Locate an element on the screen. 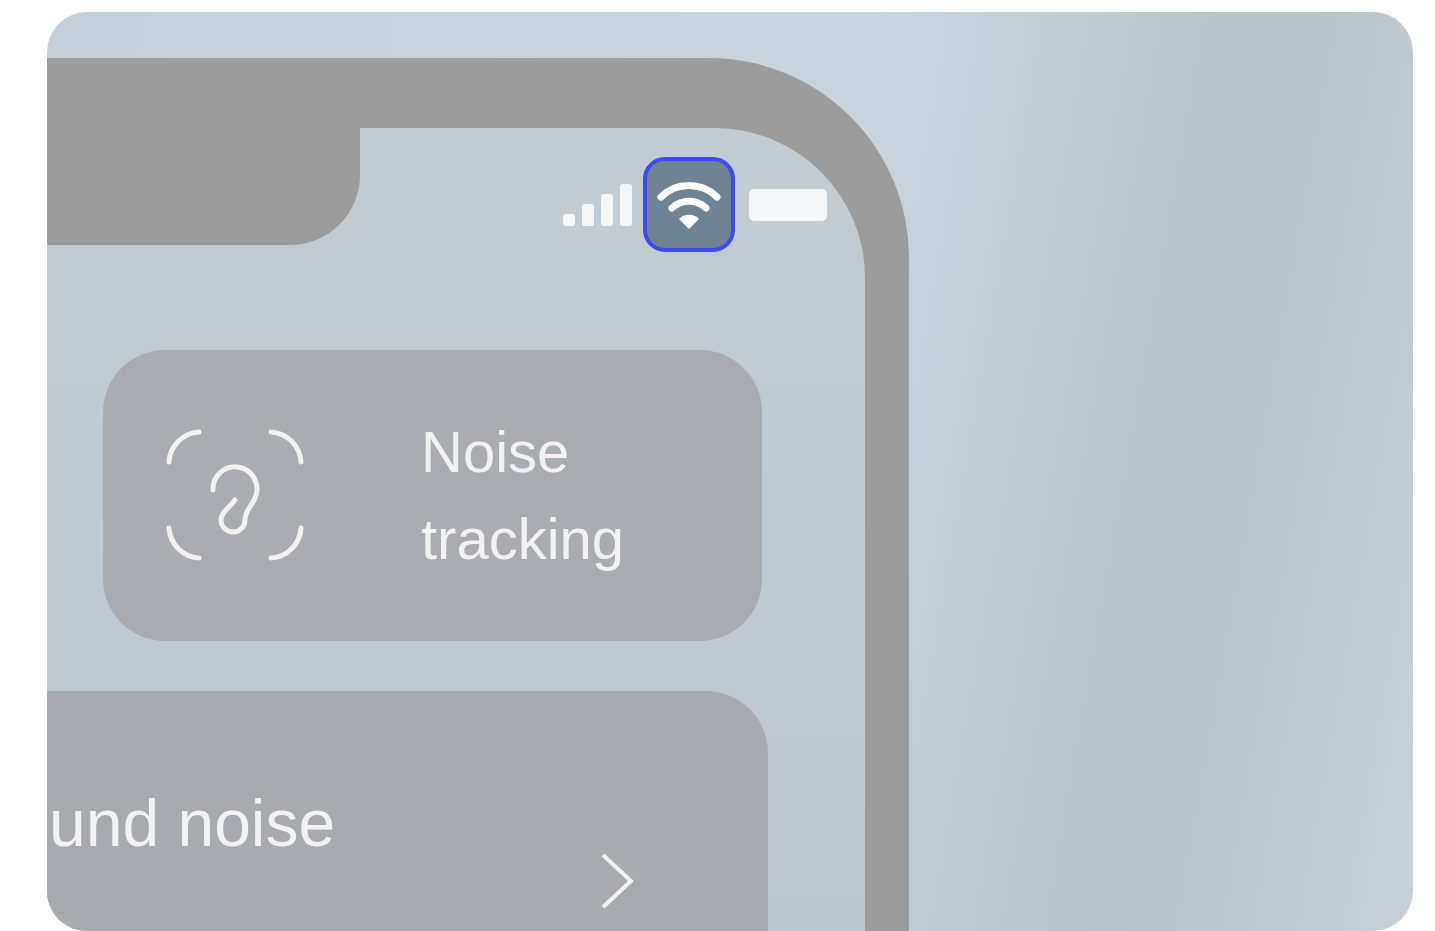 This screenshot has width=1435, height=931. battery-icon is located at coordinates (788, 204).